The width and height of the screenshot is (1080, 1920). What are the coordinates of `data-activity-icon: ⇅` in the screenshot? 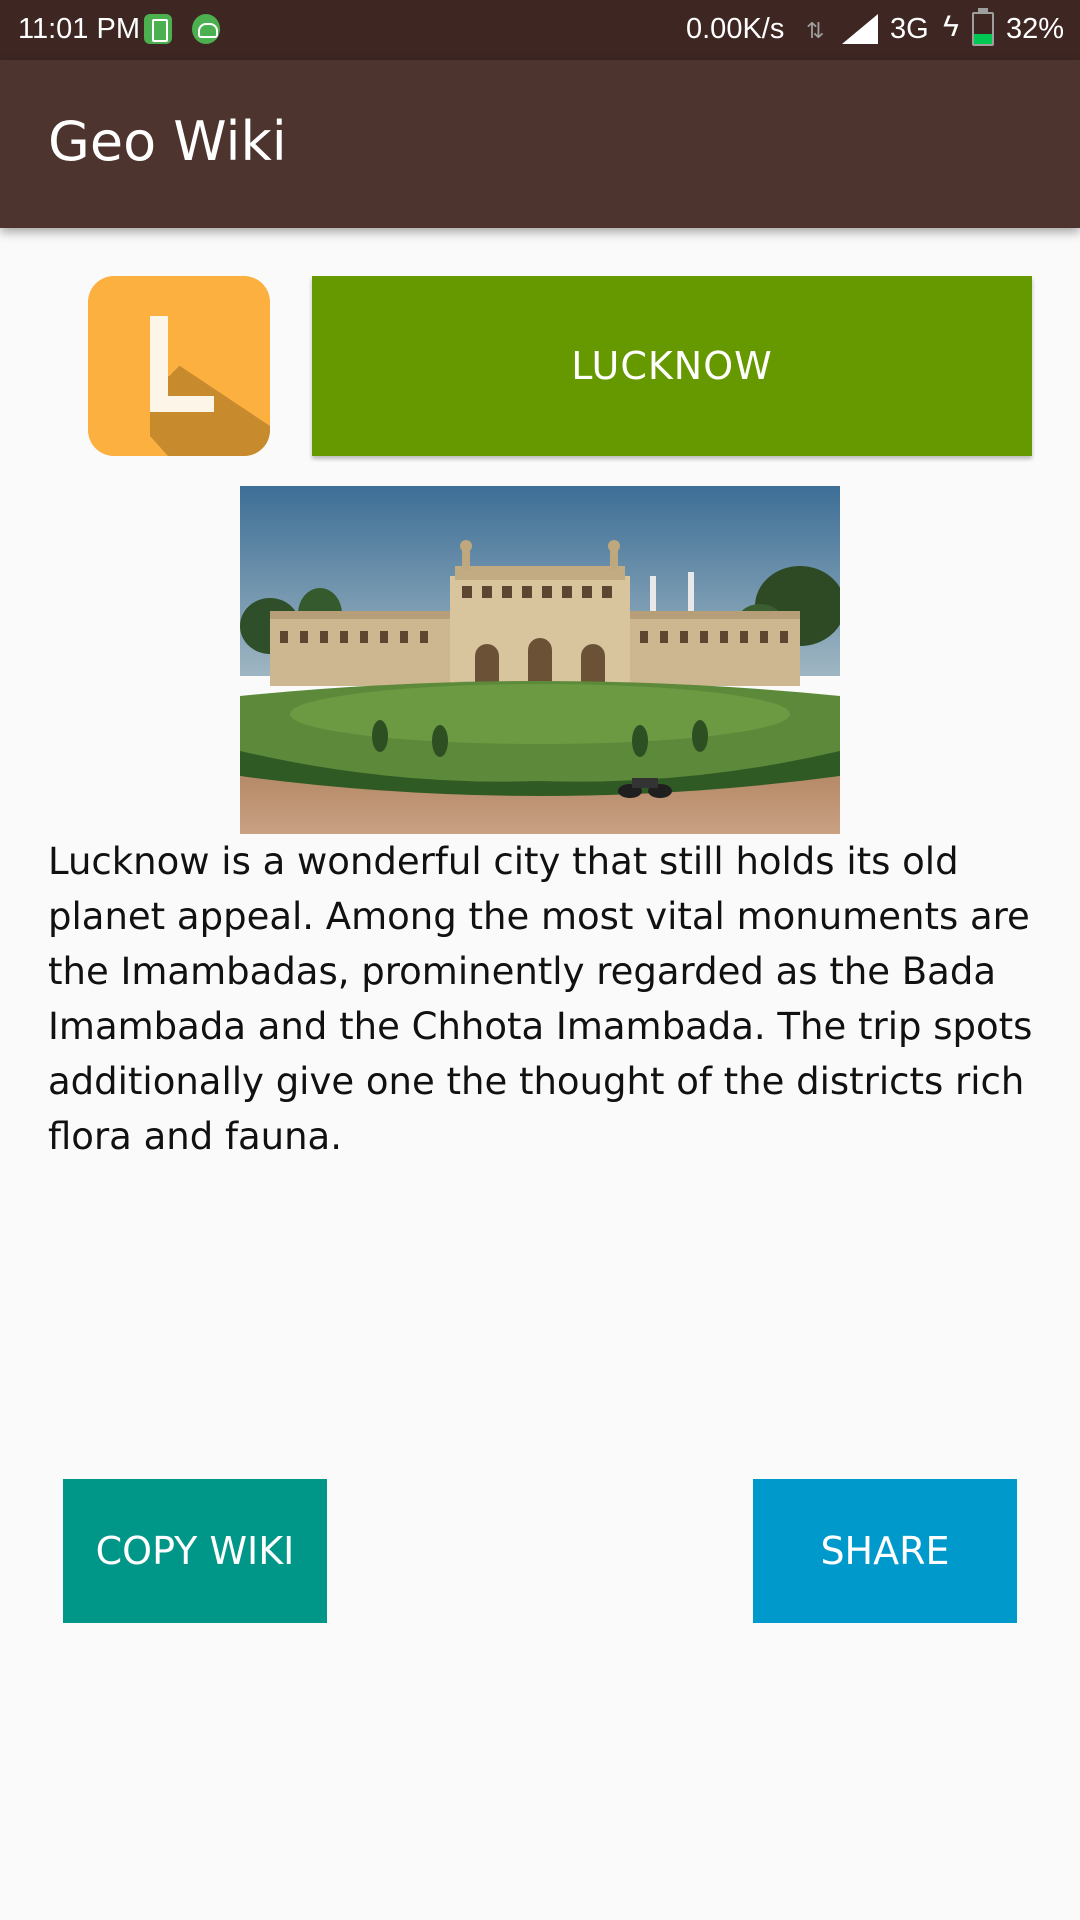 It's located at (815, 30).